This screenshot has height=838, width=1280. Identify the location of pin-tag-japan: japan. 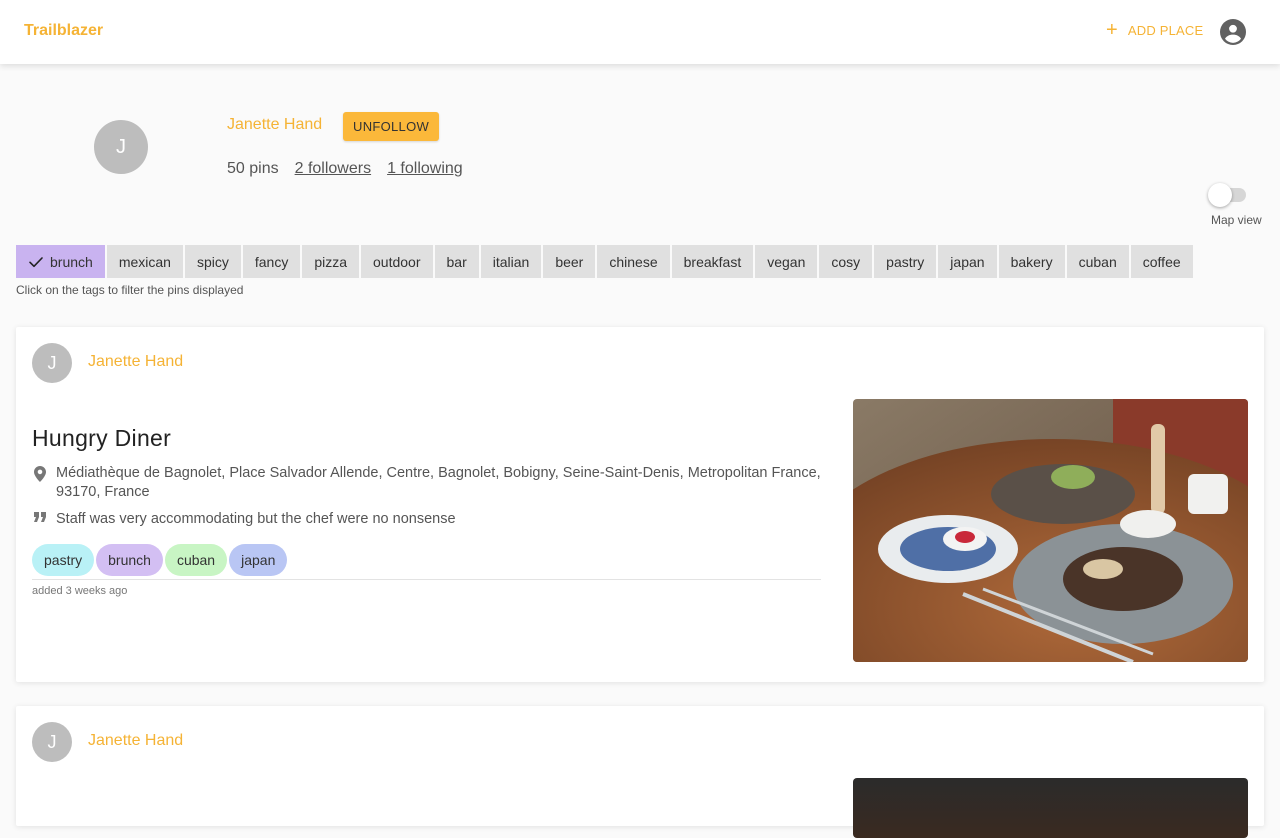
(258, 560).